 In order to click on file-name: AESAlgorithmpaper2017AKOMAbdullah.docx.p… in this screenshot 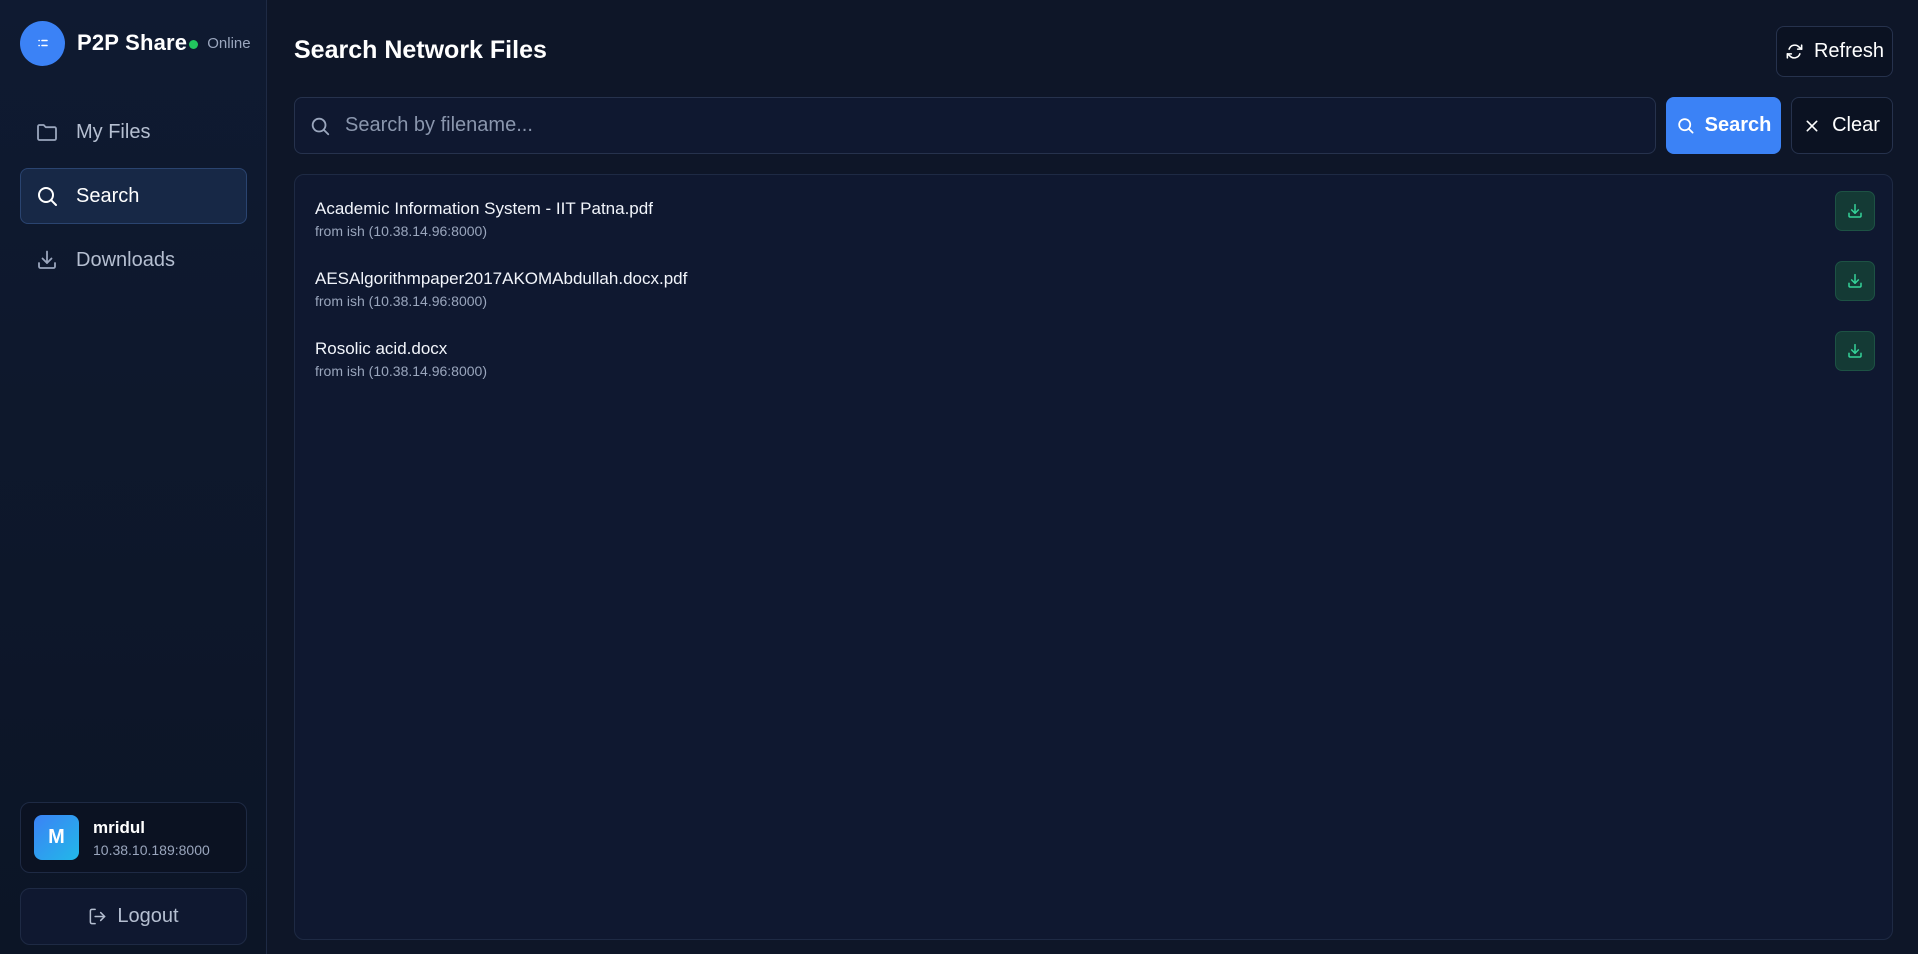, I will do `click(501, 278)`.